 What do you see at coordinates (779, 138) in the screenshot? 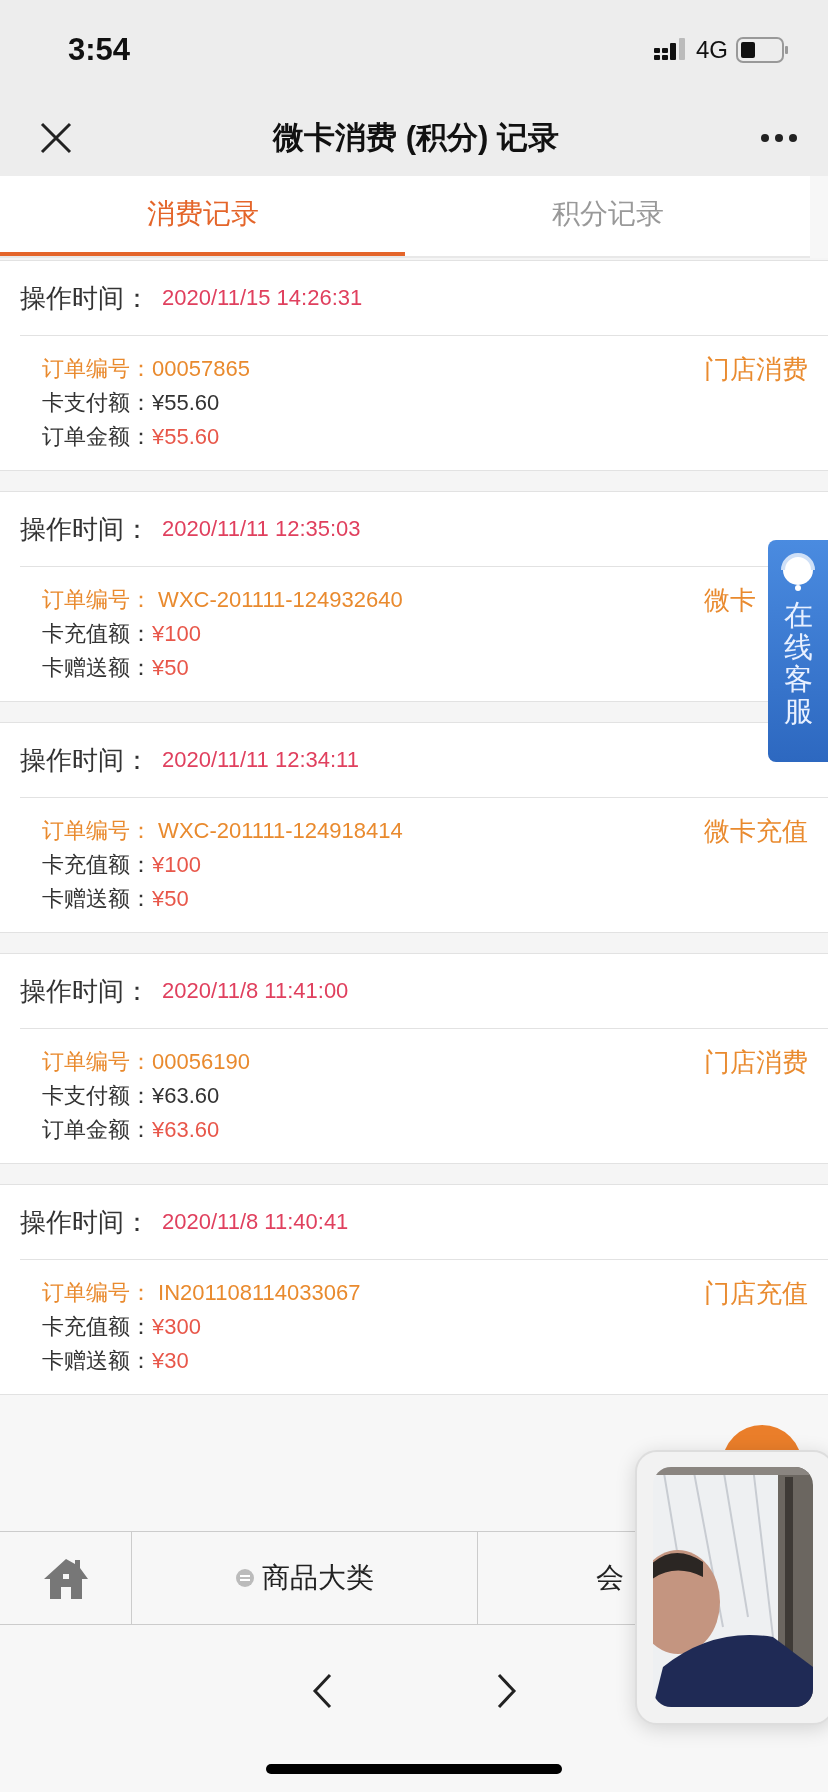
I see `more-icon` at bounding box center [779, 138].